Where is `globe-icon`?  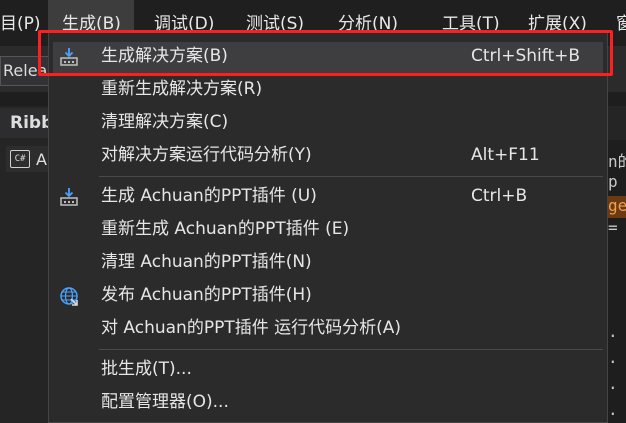 globe-icon is located at coordinates (69, 296).